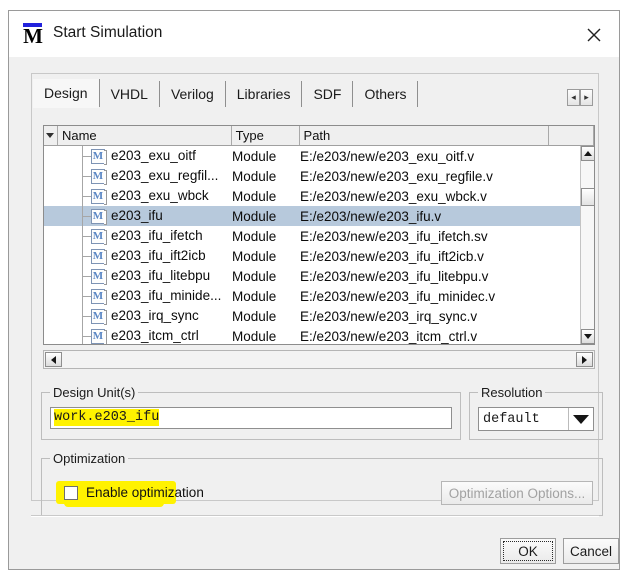 The height and width of the screenshot is (581, 630). Describe the element at coordinates (319, 359) in the screenshot. I see `list-horizontal-scrollbar` at that location.